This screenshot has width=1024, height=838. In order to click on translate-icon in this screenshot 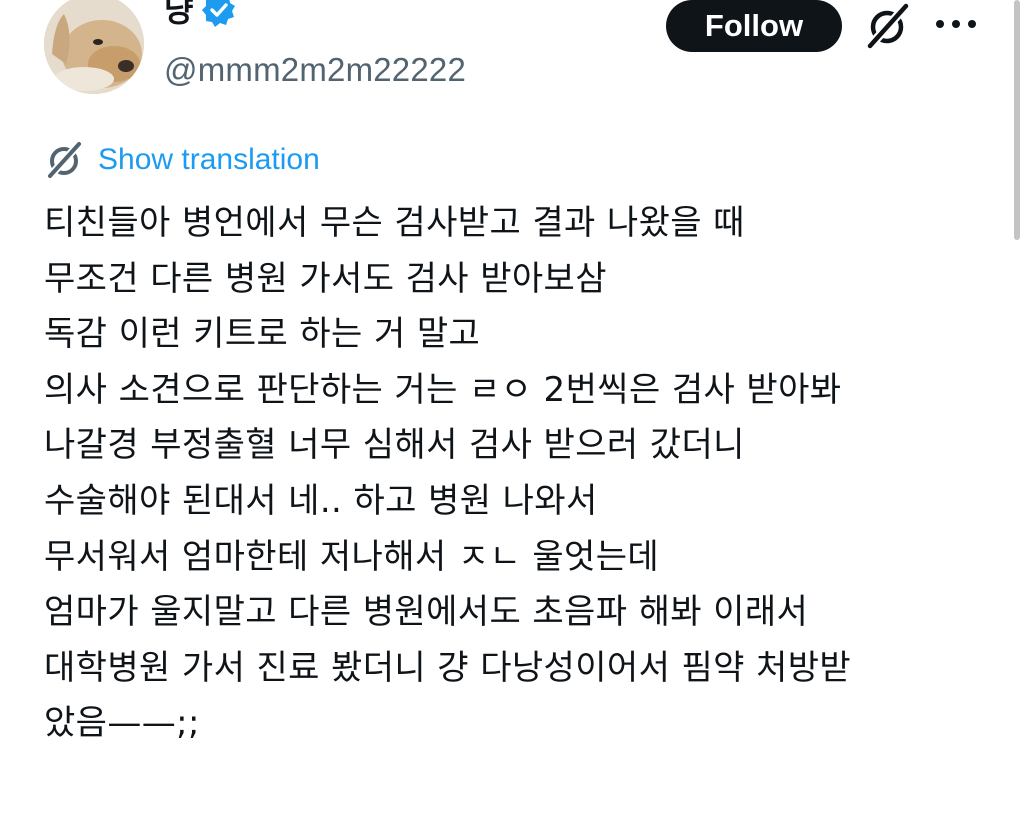, I will do `click(64, 160)`.